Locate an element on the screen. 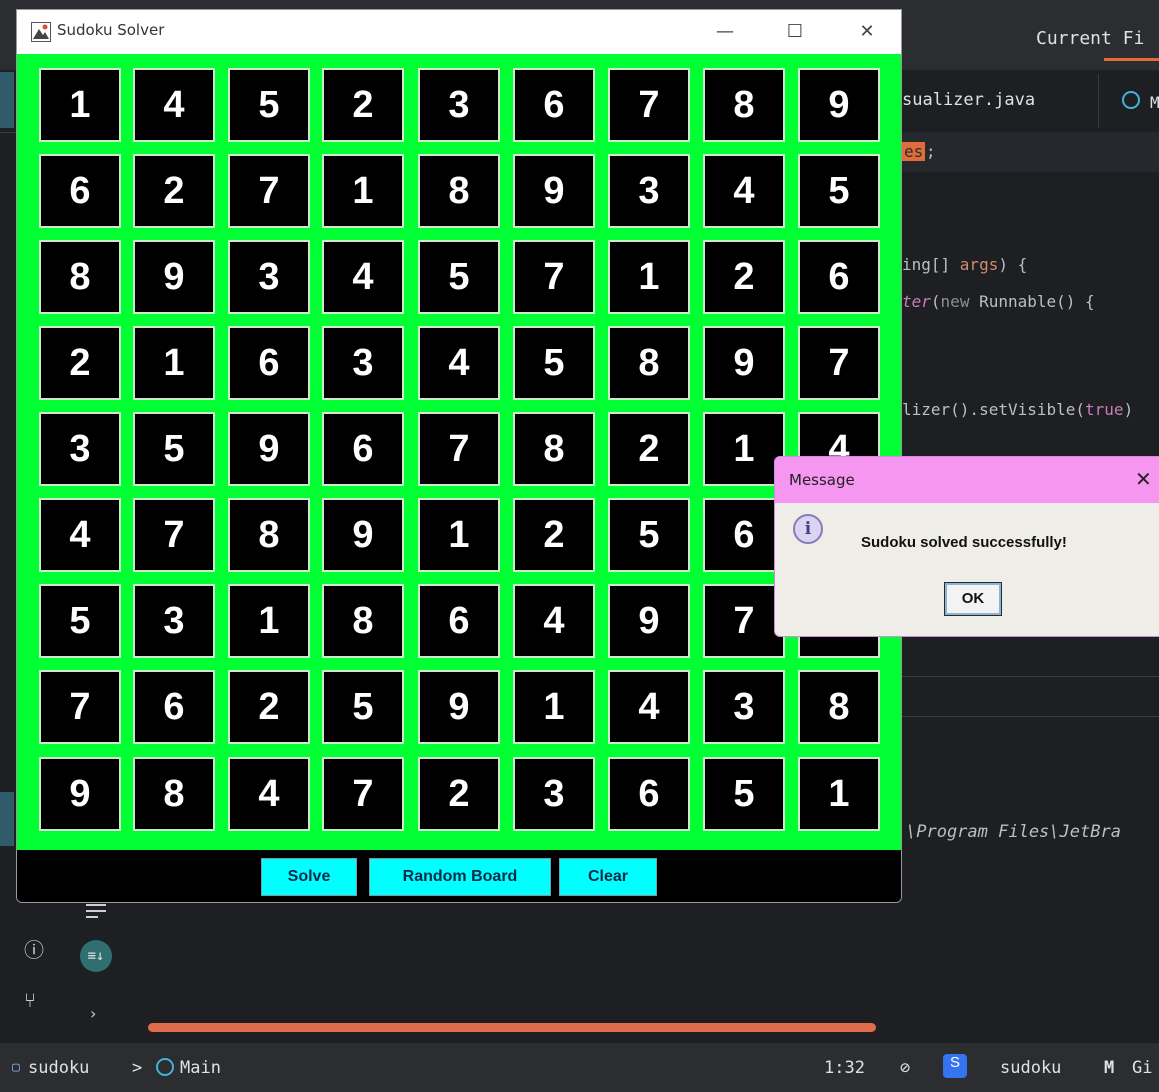  scroll-to-end-icon: ≡↓ is located at coordinates (96, 956).